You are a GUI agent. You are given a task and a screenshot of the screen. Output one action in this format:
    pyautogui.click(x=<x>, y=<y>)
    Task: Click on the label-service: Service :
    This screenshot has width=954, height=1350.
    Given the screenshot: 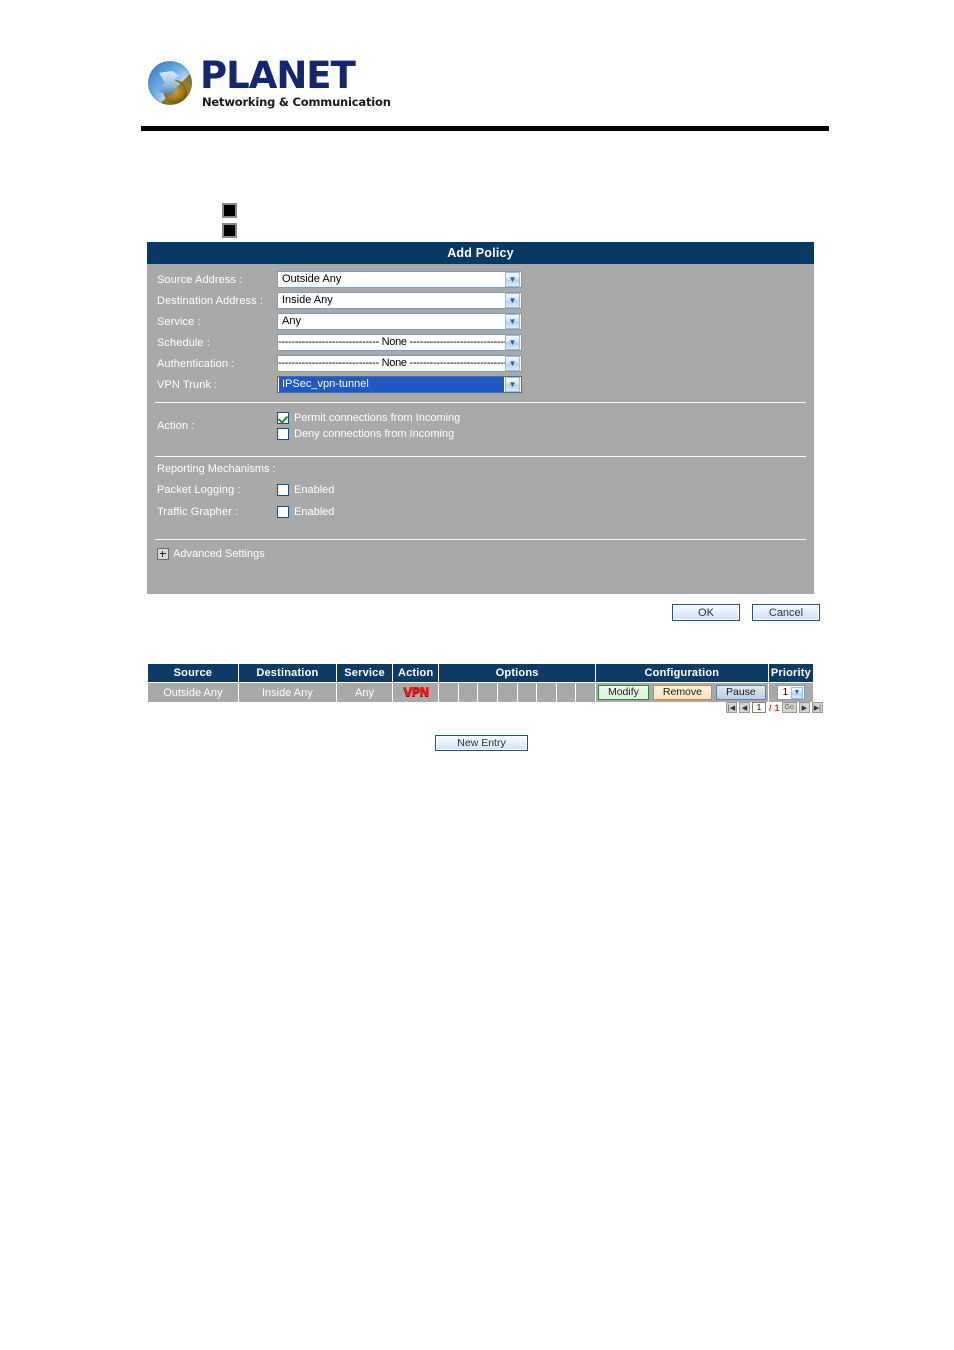 What is the action you would take?
    pyautogui.click(x=179, y=321)
    